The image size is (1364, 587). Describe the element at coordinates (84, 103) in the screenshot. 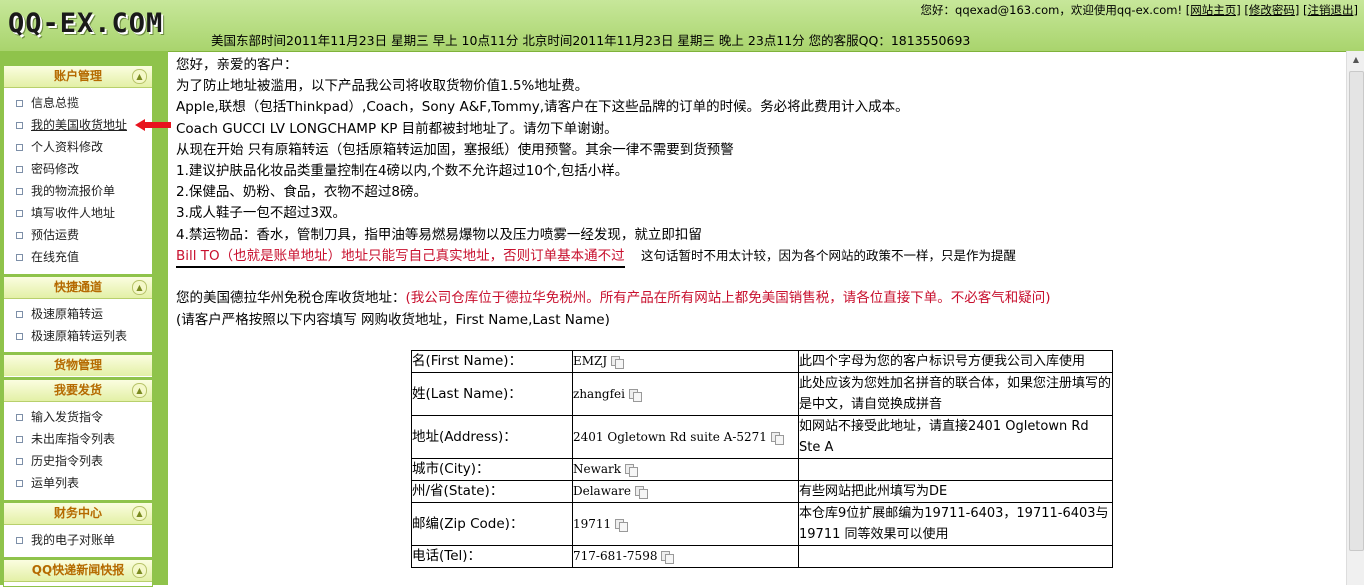

I see `sidebar-item-overview: 信息总揽` at that location.